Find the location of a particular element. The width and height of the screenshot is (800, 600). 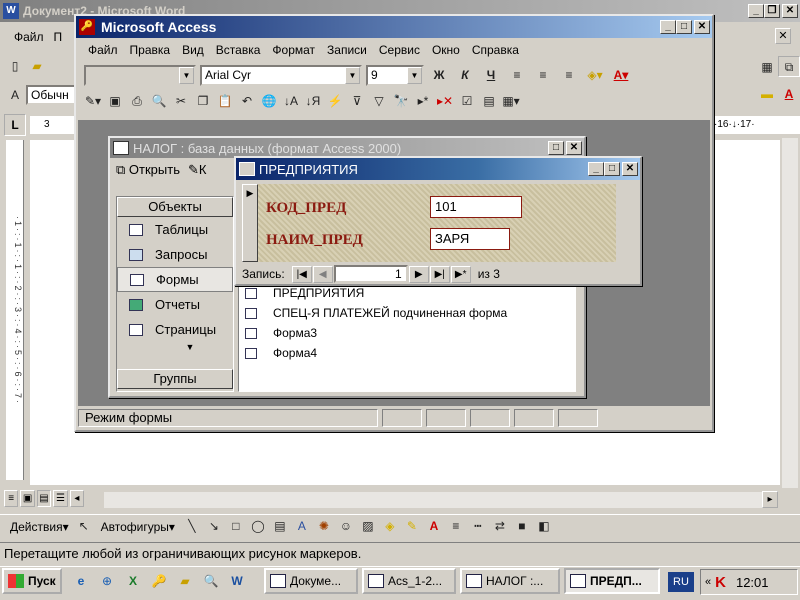

line-icon: ╲ is located at coordinates (192, 526).